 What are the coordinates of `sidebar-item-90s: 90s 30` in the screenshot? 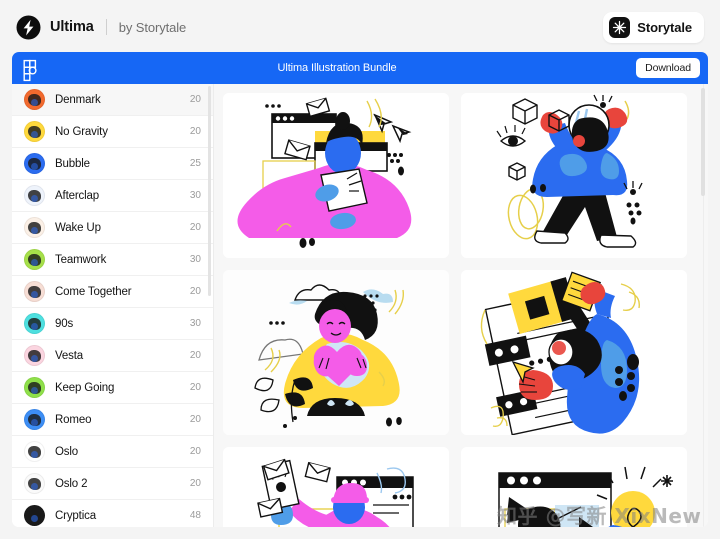 It's located at (112, 324).